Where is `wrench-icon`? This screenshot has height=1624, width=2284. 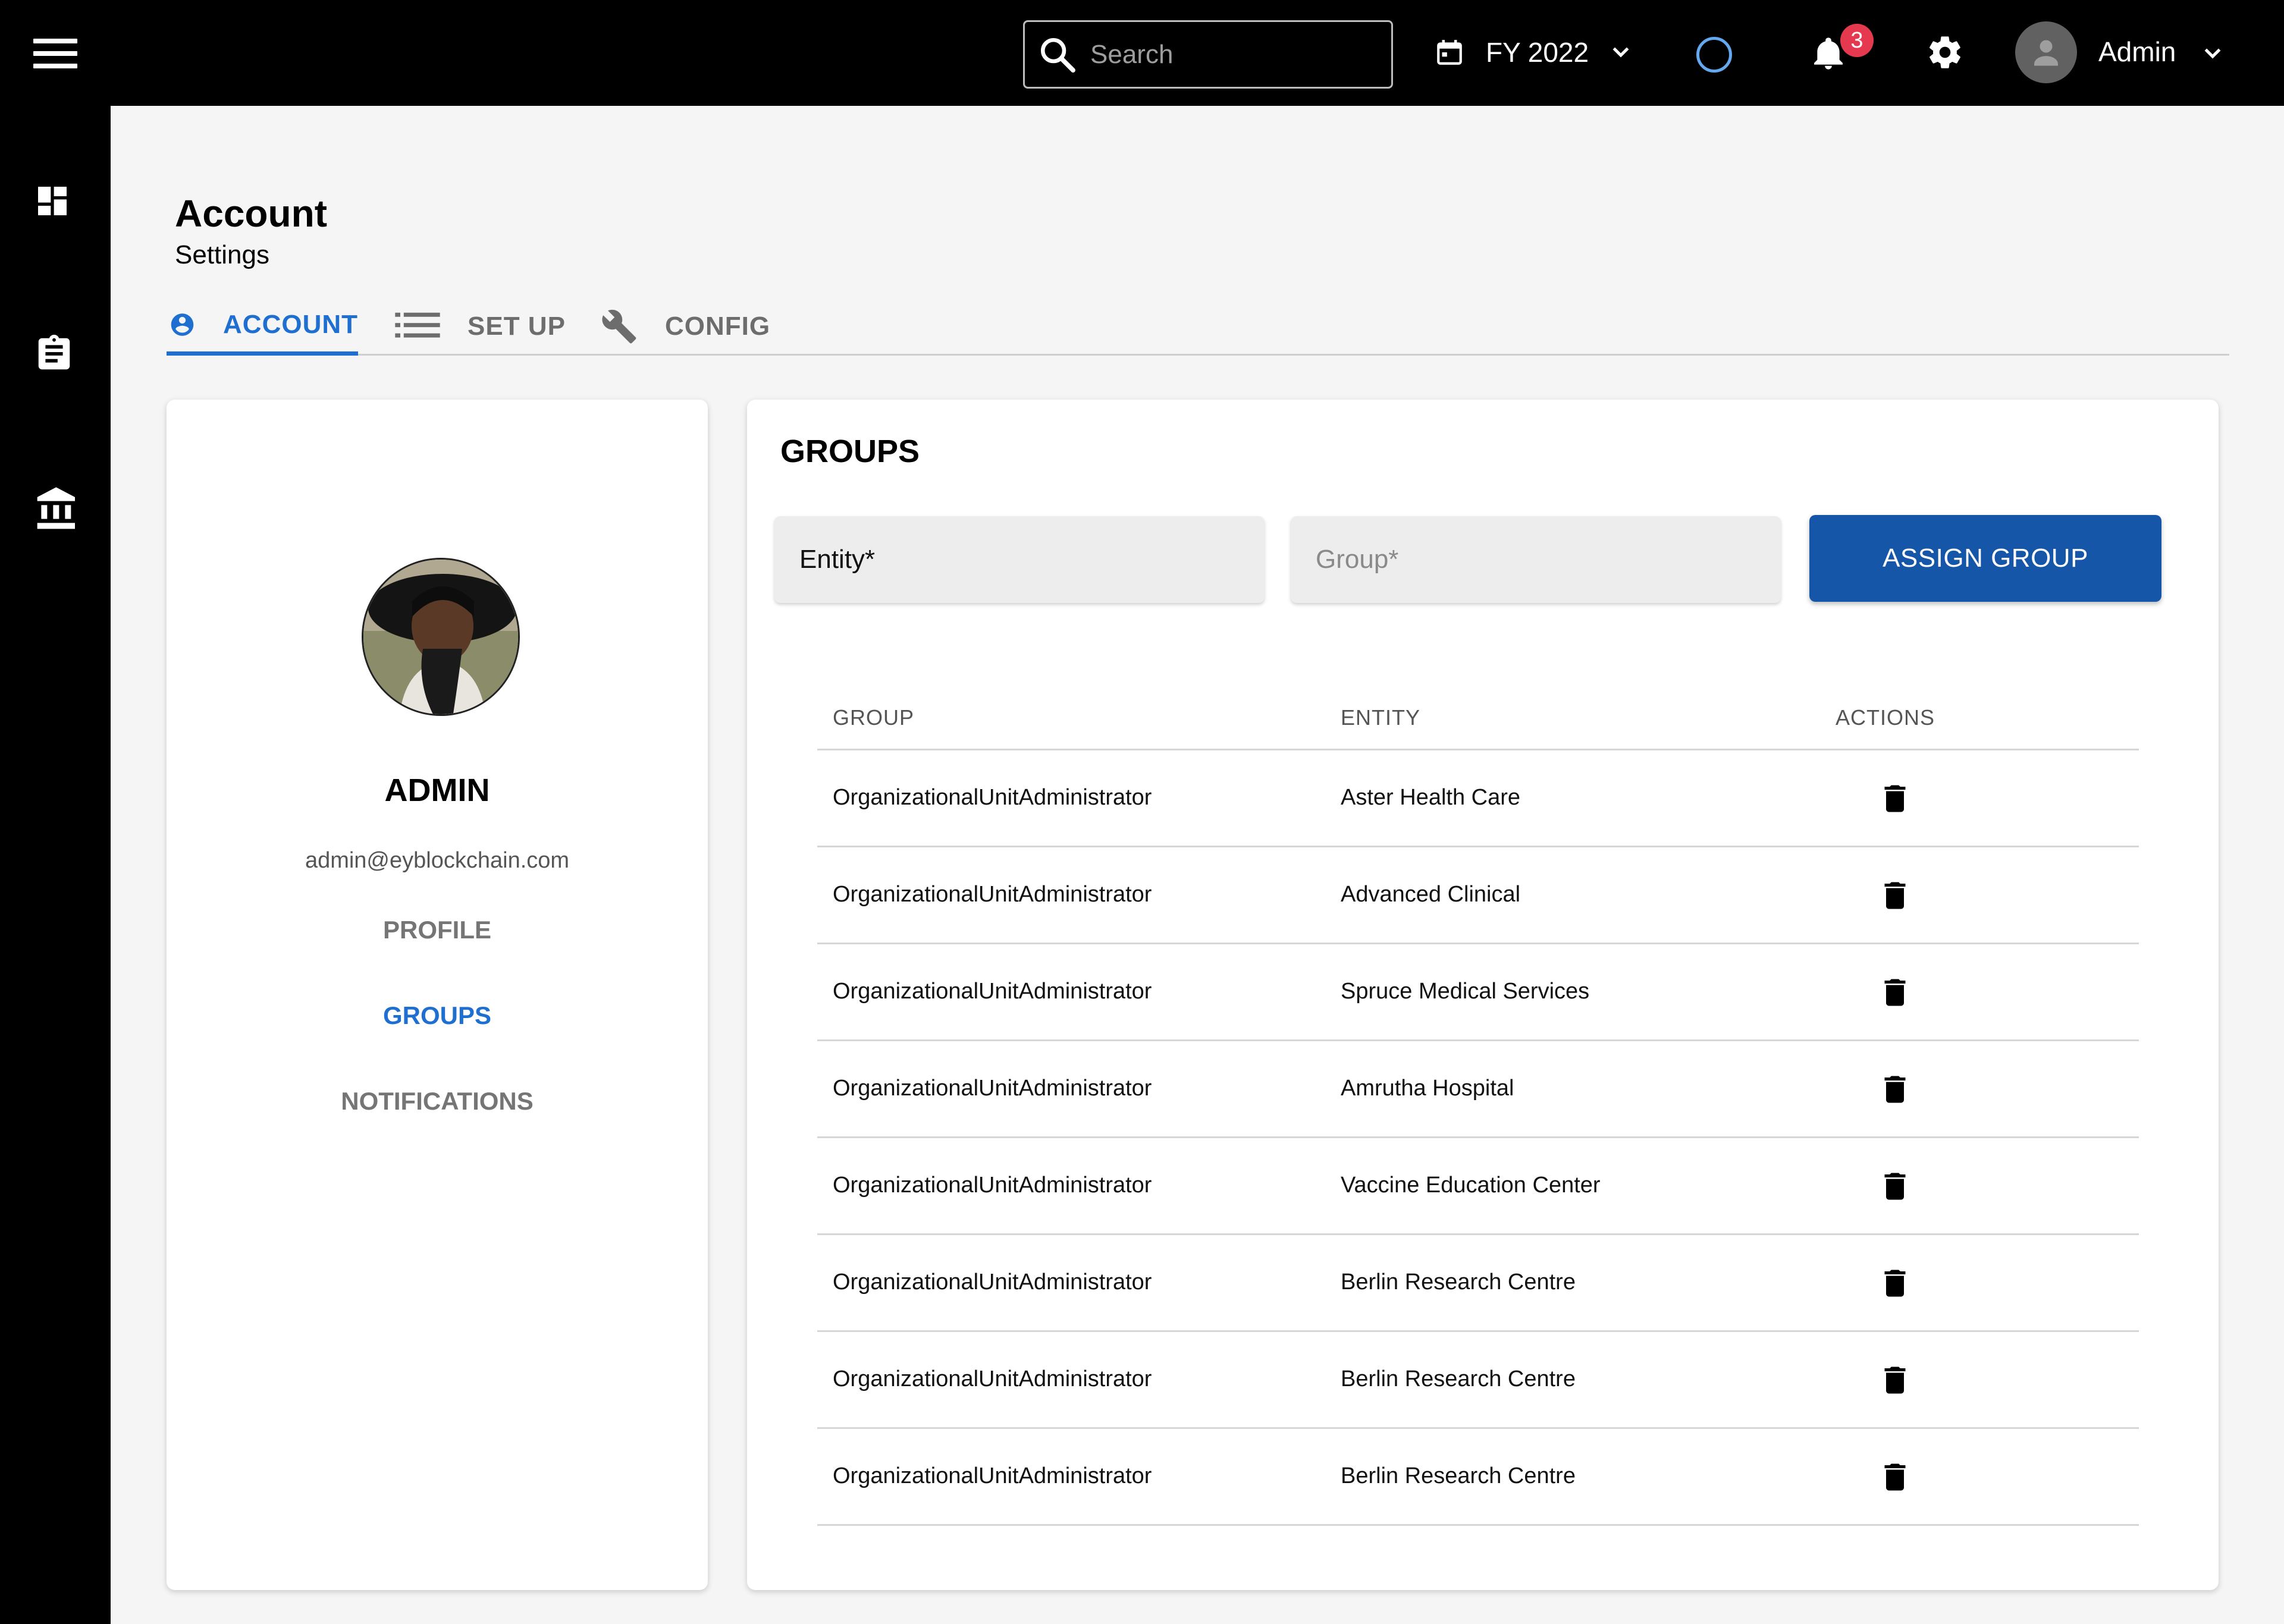 wrench-icon is located at coordinates (619, 326).